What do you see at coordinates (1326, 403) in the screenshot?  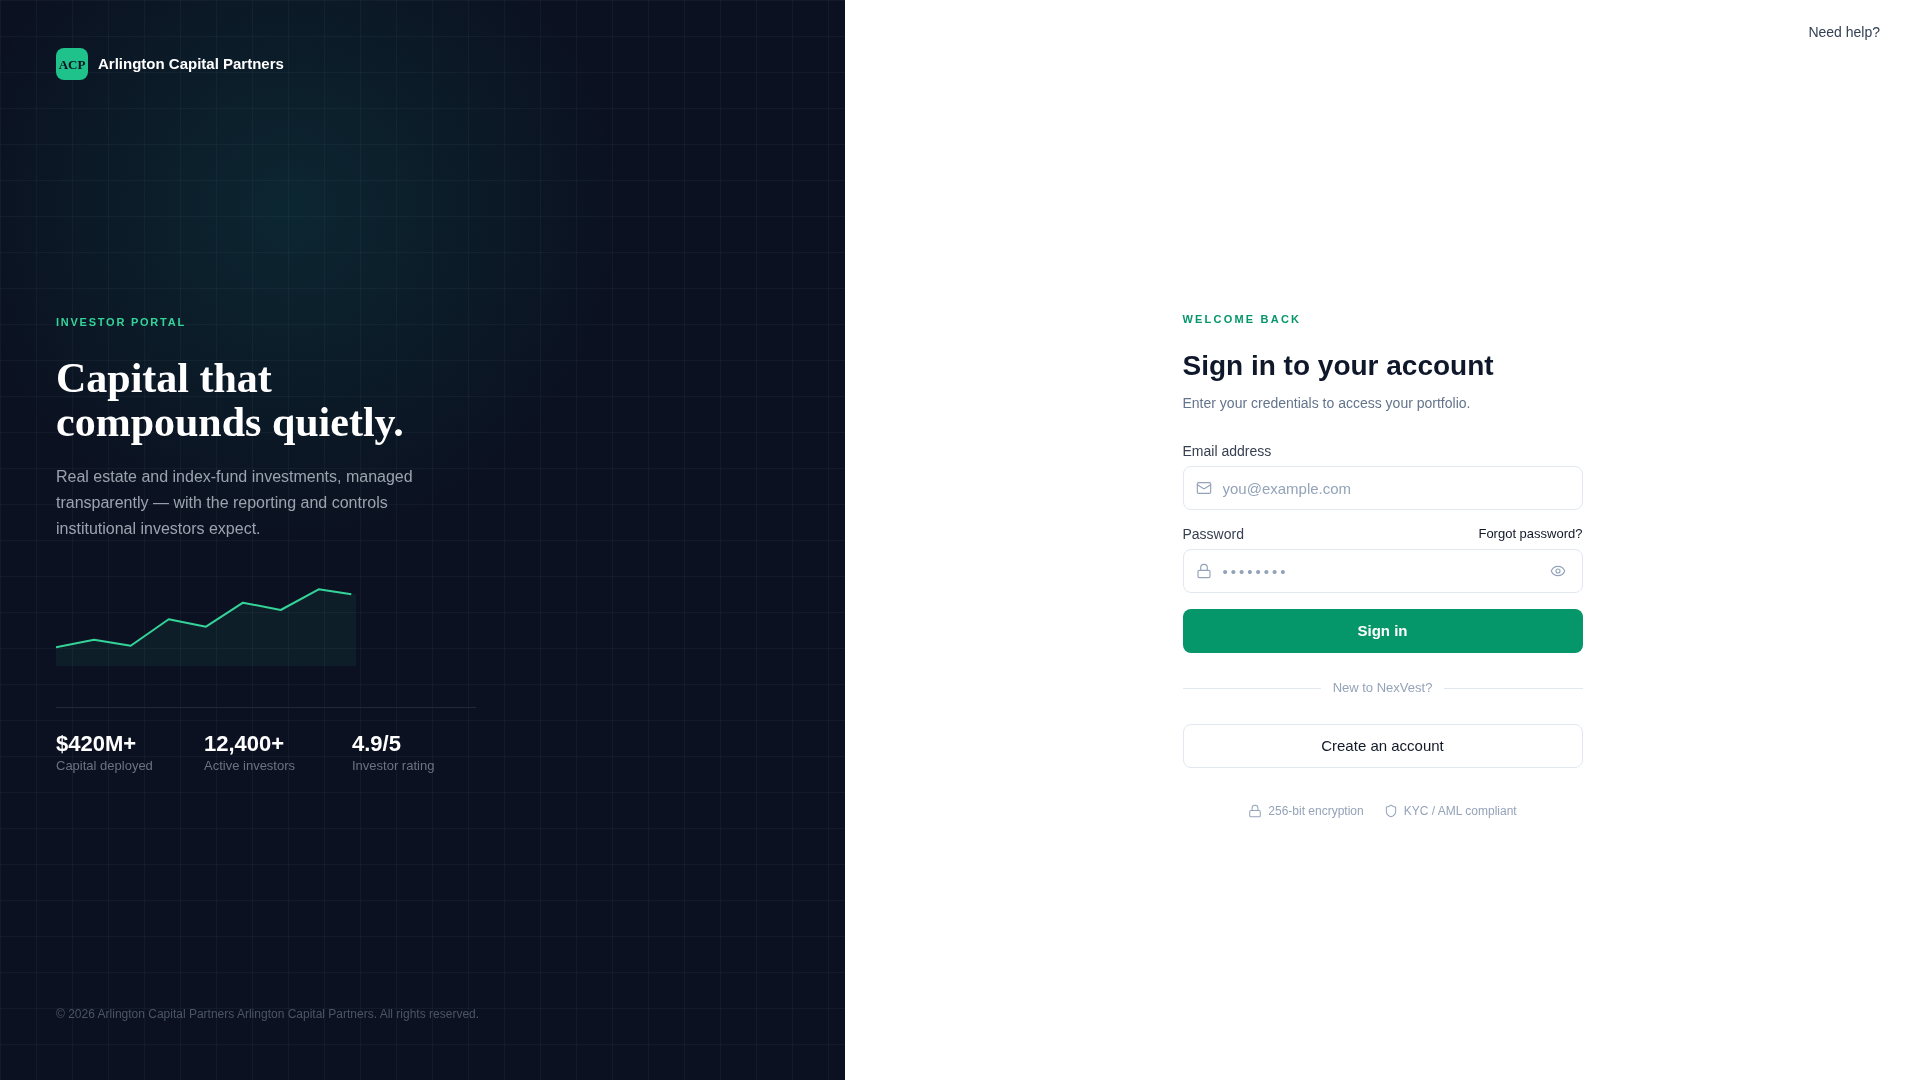 I see `form-subtitle: Enter your credentials to access your portfolio.` at bounding box center [1326, 403].